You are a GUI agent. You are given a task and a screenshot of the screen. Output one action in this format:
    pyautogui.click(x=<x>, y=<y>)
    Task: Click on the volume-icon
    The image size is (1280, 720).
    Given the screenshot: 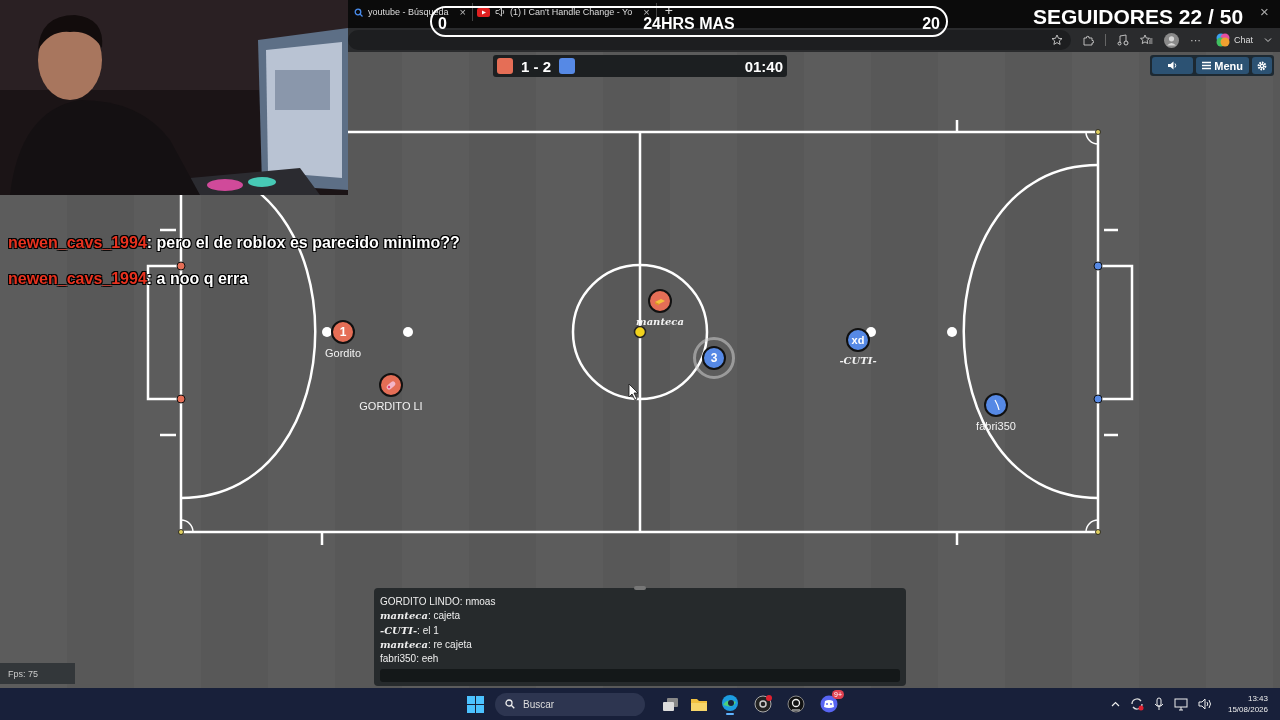 What is the action you would take?
    pyautogui.click(x=1204, y=704)
    